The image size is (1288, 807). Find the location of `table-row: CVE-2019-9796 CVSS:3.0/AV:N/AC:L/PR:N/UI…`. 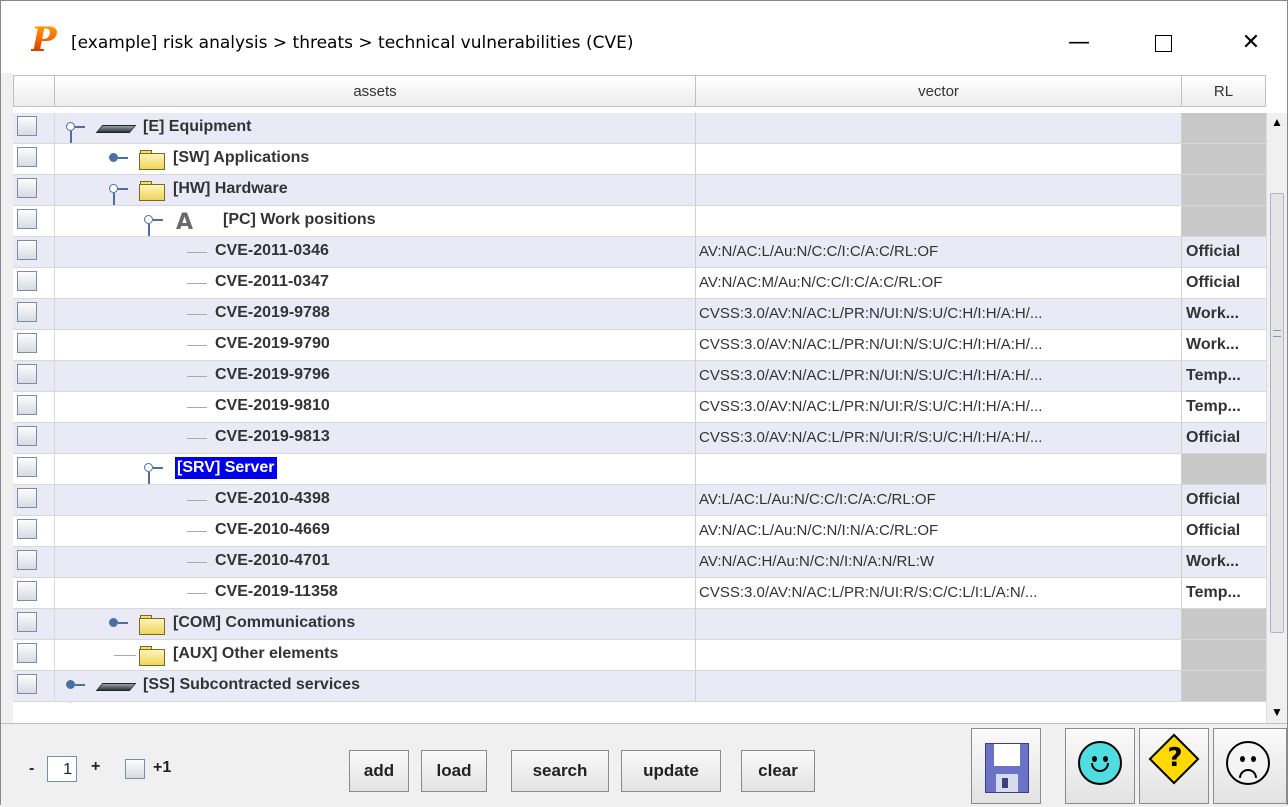

table-row: CVE-2019-9796 CVSS:3.0/AV:N/AC:L/PR:N/UI… is located at coordinates (639, 376).